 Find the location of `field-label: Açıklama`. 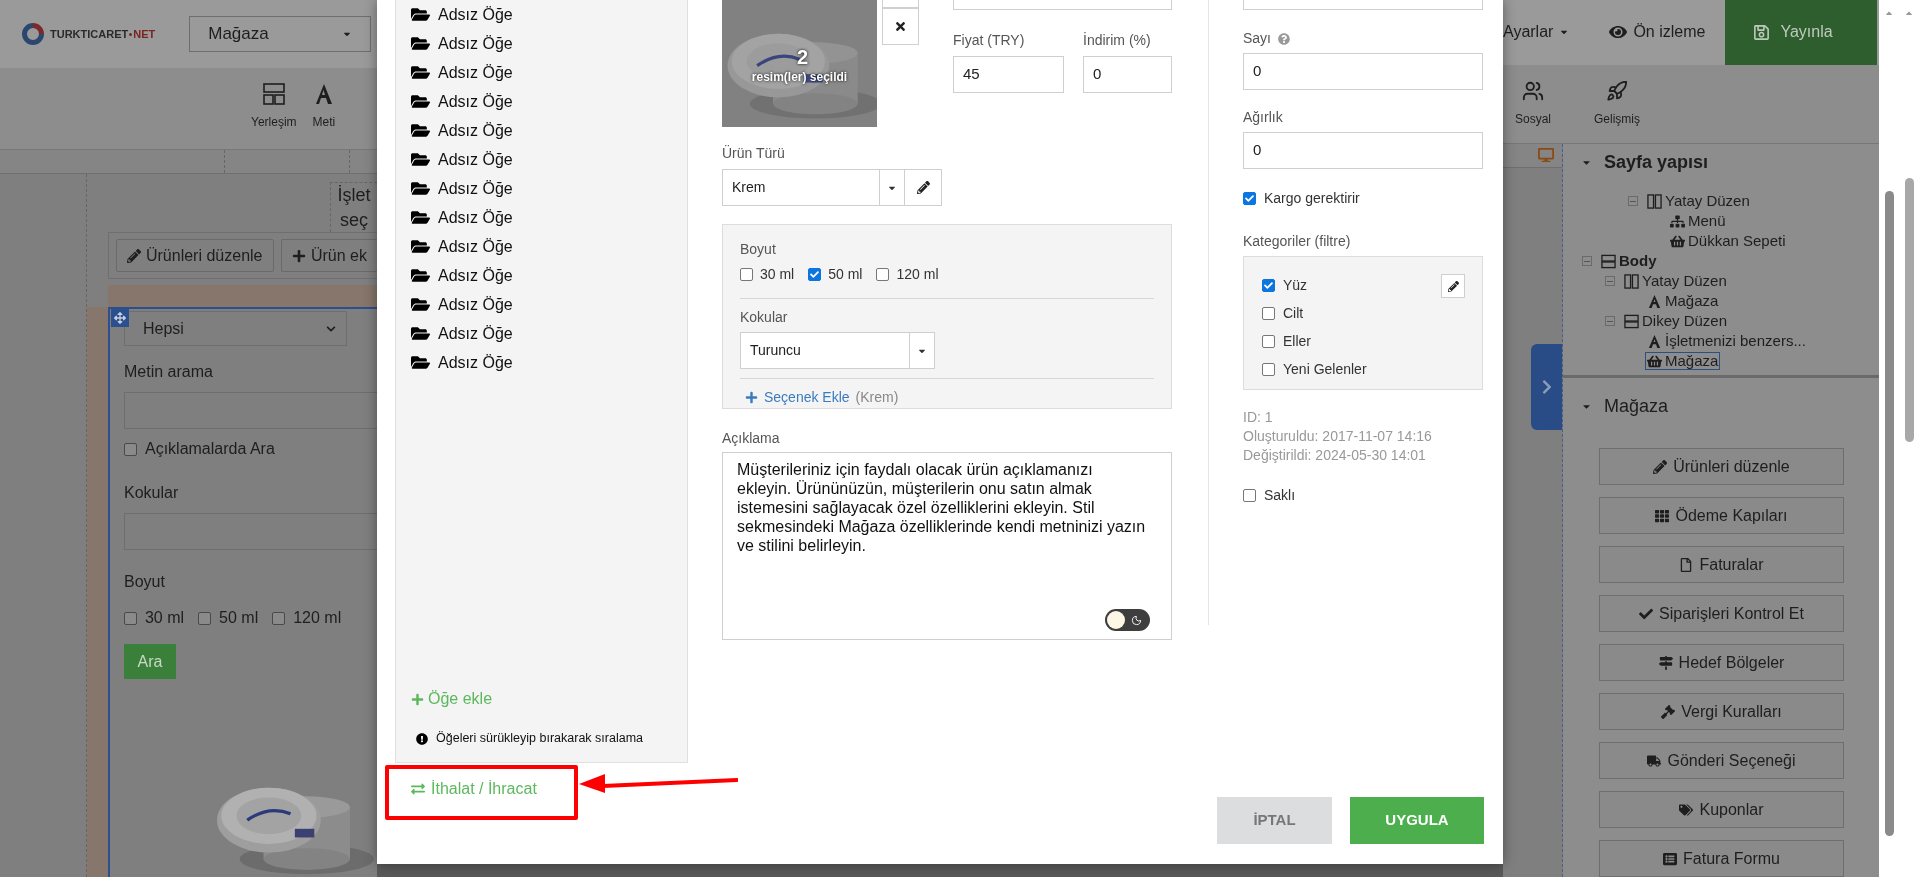

field-label: Açıklama is located at coordinates (751, 438).